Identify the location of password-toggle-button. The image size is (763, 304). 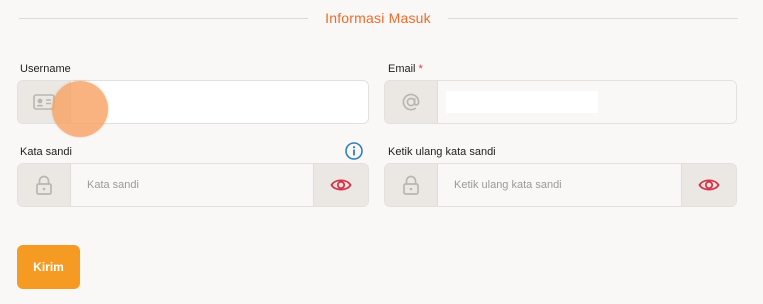
(340, 185).